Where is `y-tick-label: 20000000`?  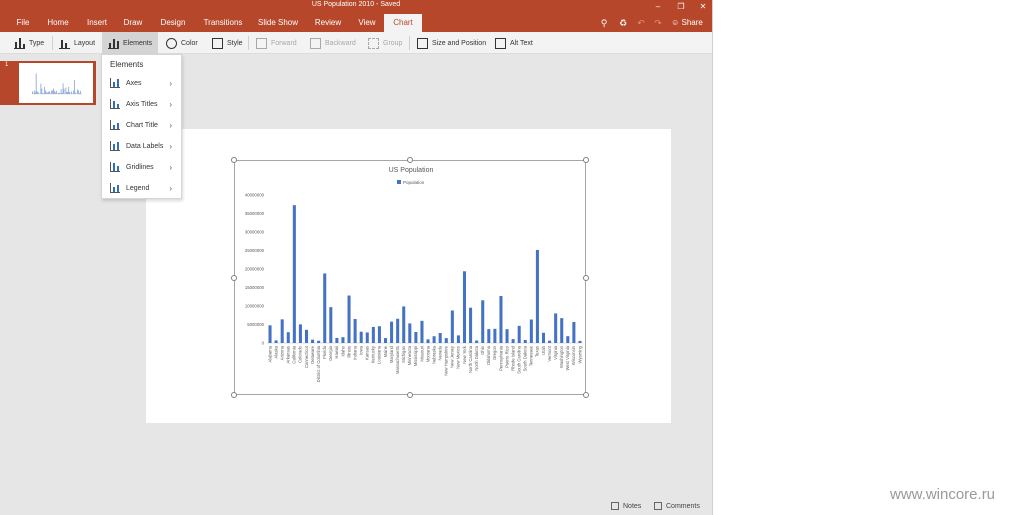 y-tick-label: 20000000 is located at coordinates (255, 269).